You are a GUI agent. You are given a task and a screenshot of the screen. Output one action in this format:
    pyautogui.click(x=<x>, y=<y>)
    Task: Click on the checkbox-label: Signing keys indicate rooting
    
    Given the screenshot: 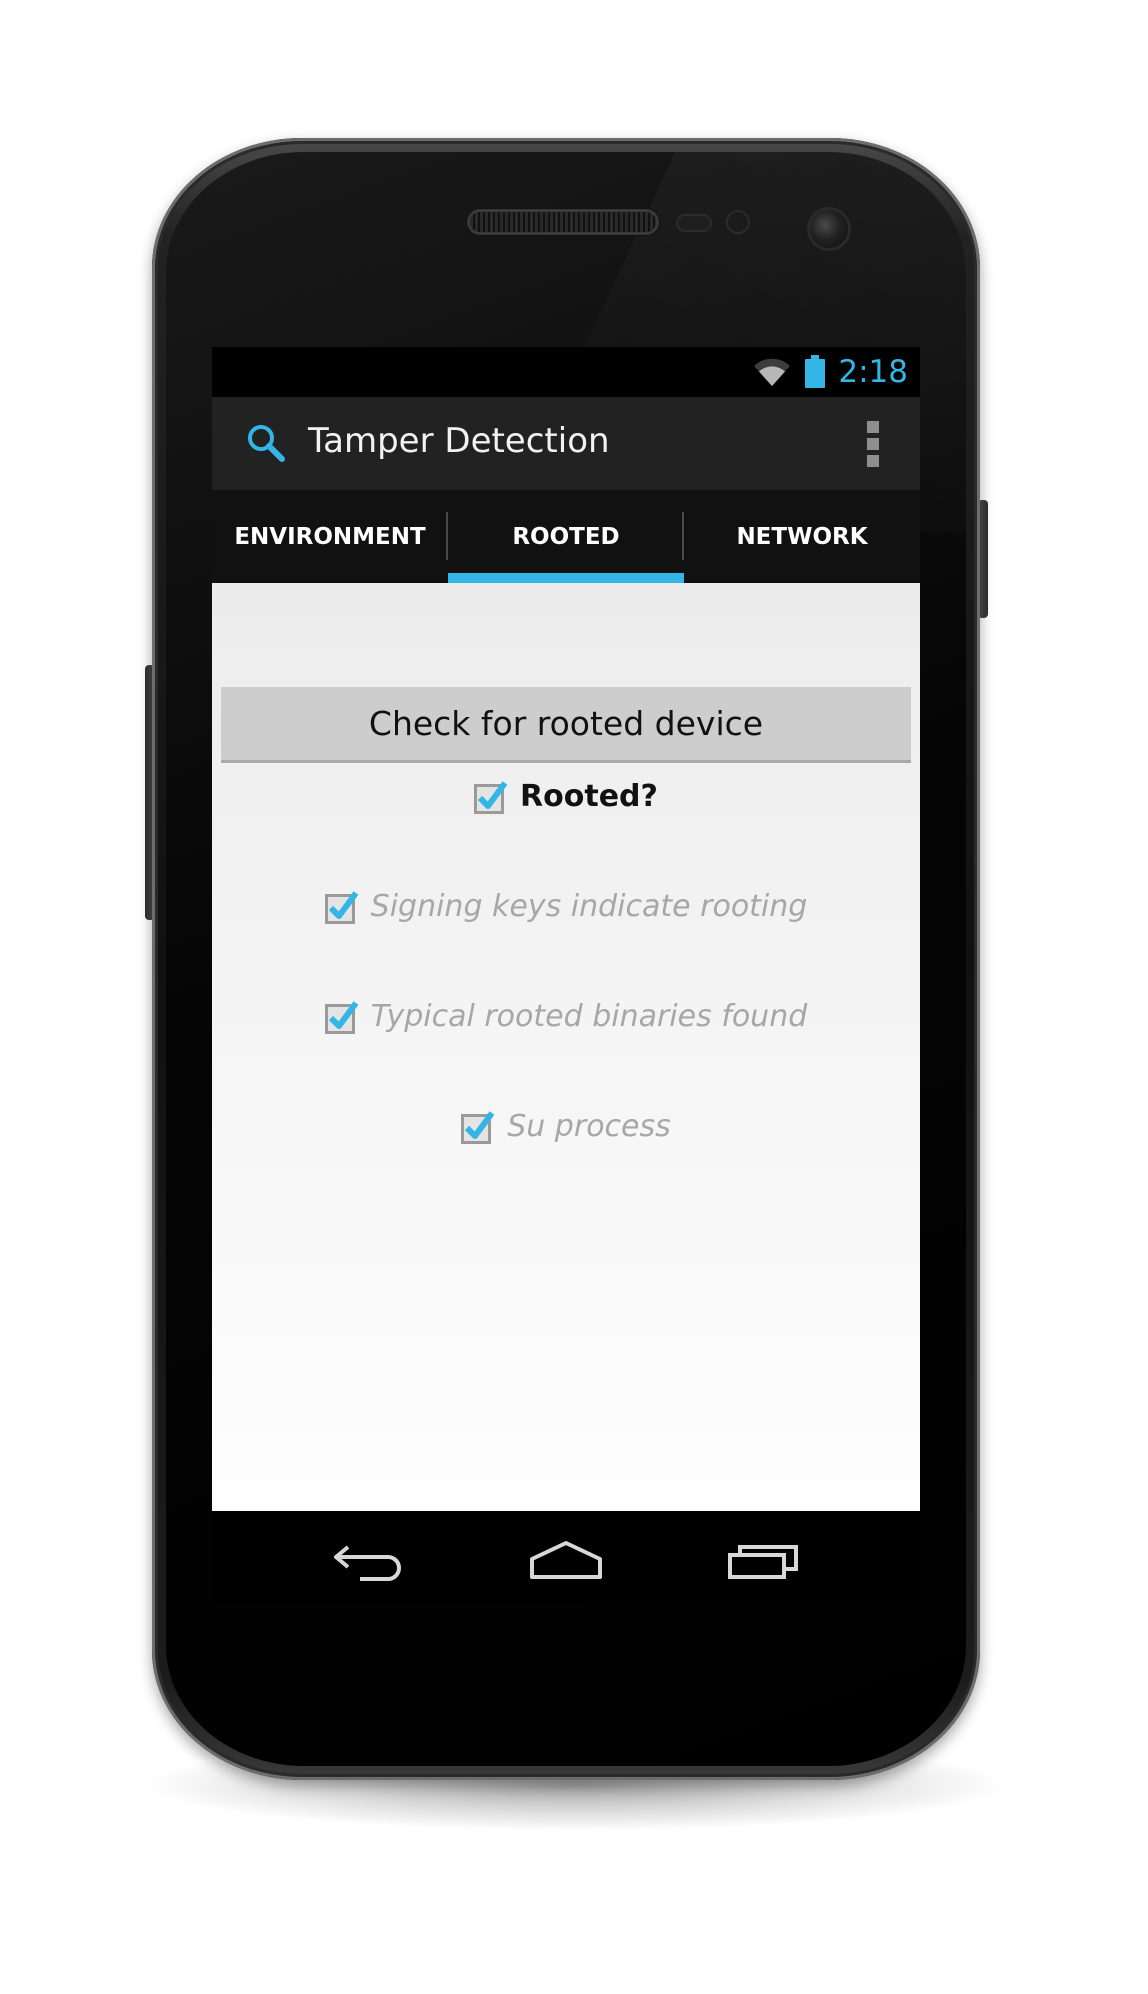 What is the action you would take?
    pyautogui.click(x=589, y=906)
    